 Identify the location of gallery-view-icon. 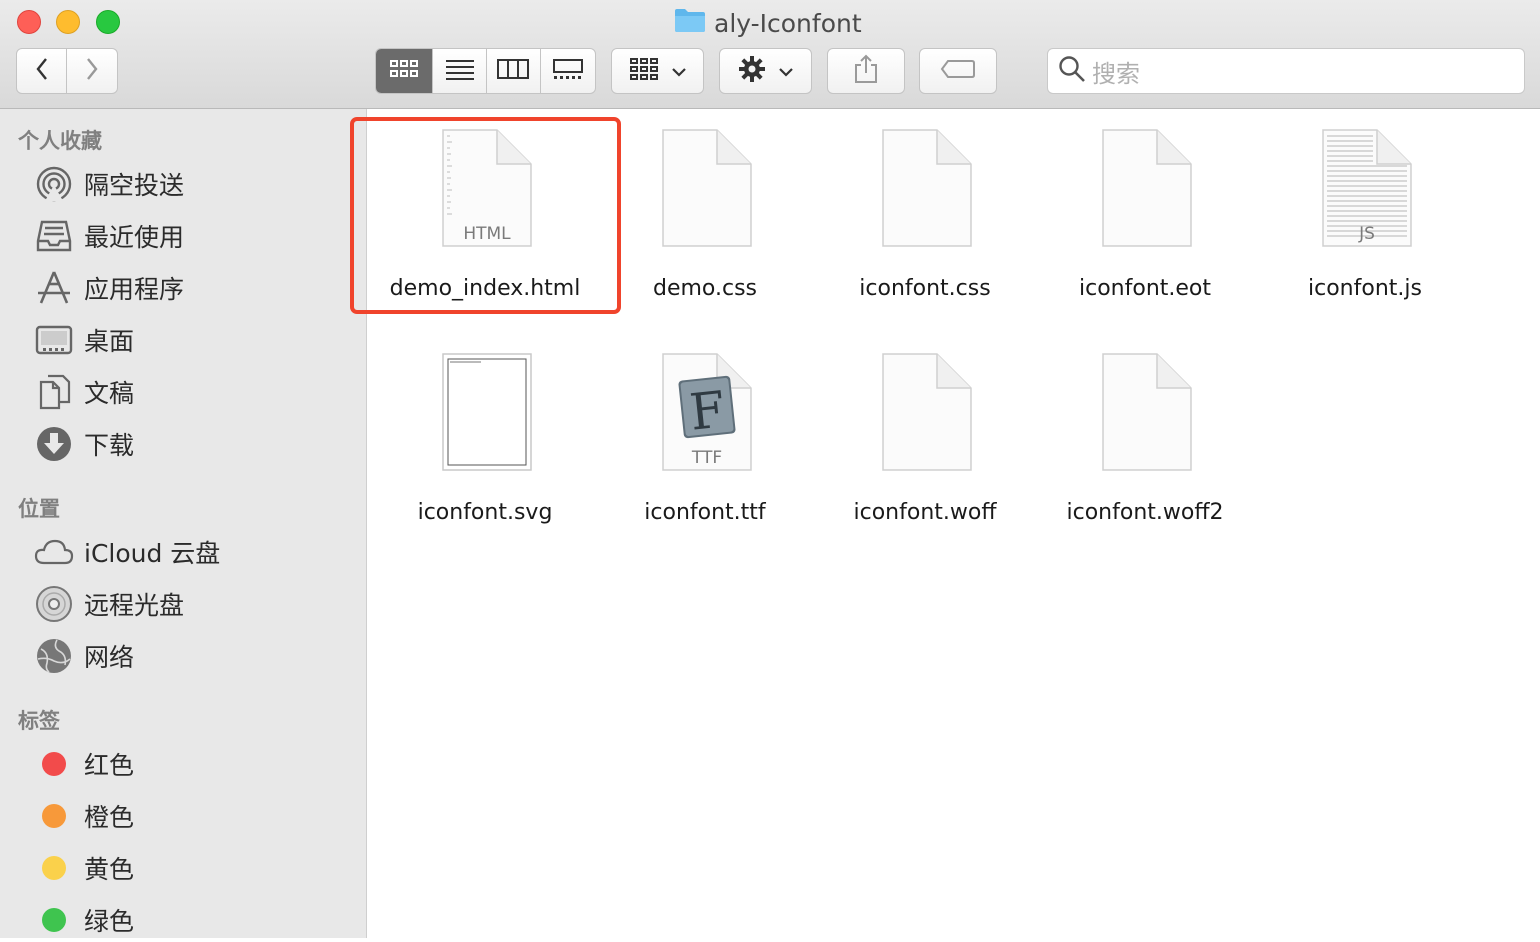
(567, 71).